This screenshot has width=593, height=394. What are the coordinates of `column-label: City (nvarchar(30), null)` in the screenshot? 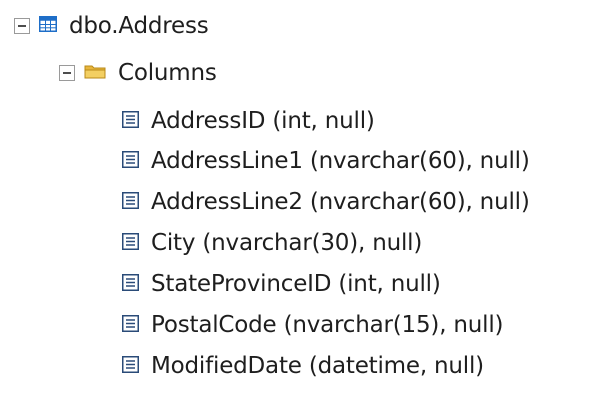 It's located at (287, 243).